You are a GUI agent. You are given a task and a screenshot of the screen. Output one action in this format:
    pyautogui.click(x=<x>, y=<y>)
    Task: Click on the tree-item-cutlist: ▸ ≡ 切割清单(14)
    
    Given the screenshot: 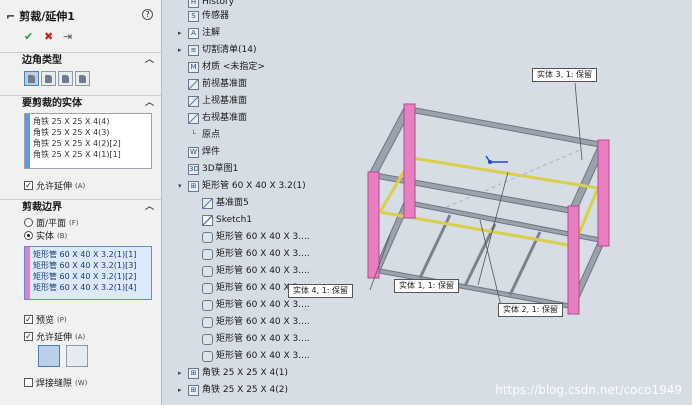 What is the action you would take?
    pyautogui.click(x=217, y=50)
    